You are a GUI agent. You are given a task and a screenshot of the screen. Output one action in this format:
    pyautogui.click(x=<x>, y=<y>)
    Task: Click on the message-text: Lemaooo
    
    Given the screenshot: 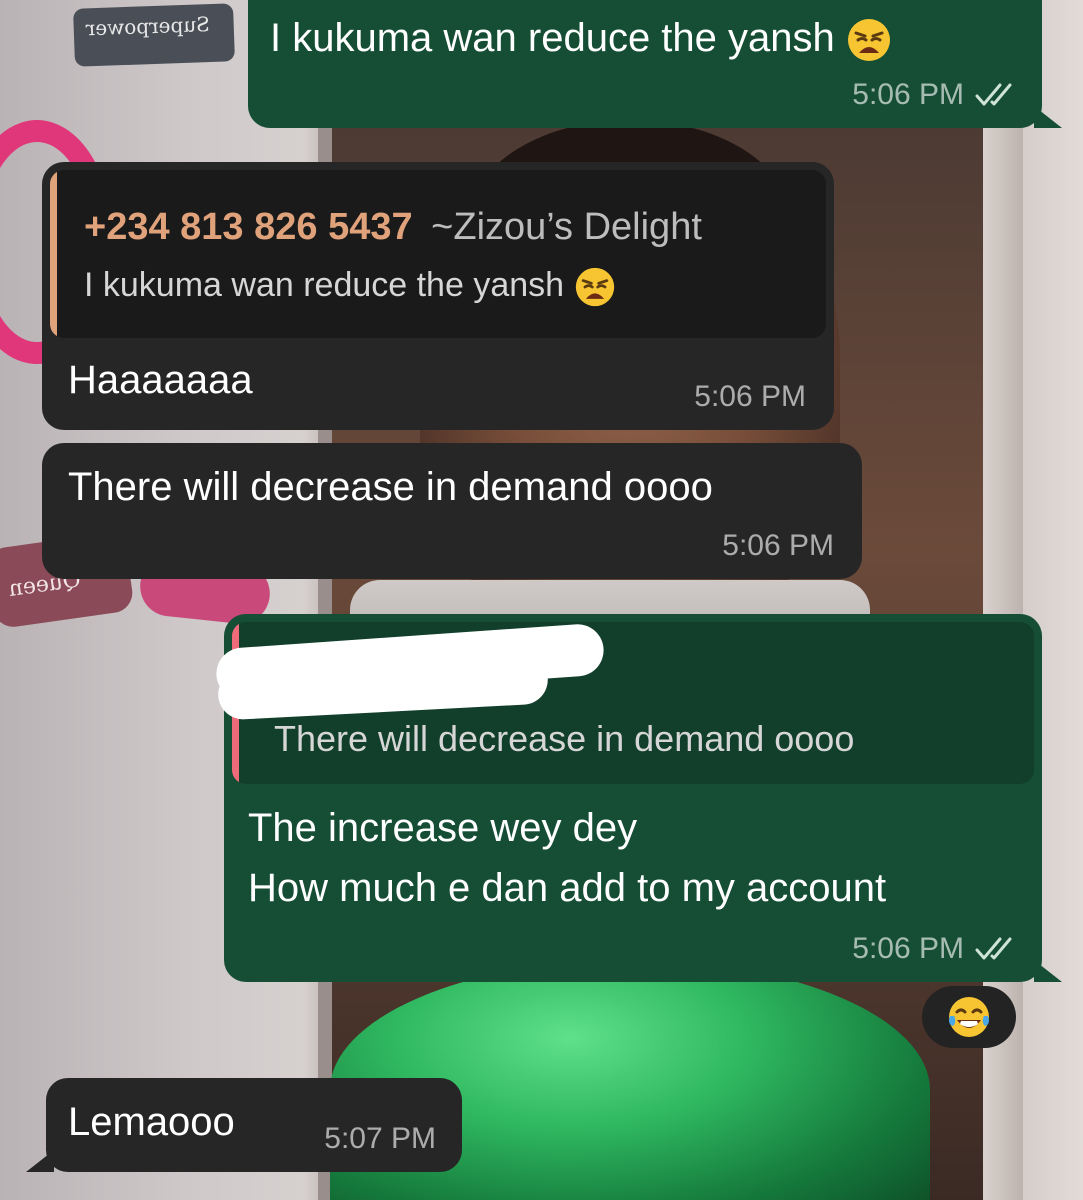 What is the action you would take?
    pyautogui.click(x=151, y=1122)
    